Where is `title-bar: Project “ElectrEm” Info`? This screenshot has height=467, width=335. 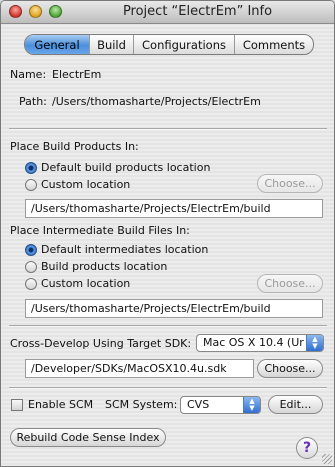 title-bar: Project “ElectrEm” Info is located at coordinates (167, 12).